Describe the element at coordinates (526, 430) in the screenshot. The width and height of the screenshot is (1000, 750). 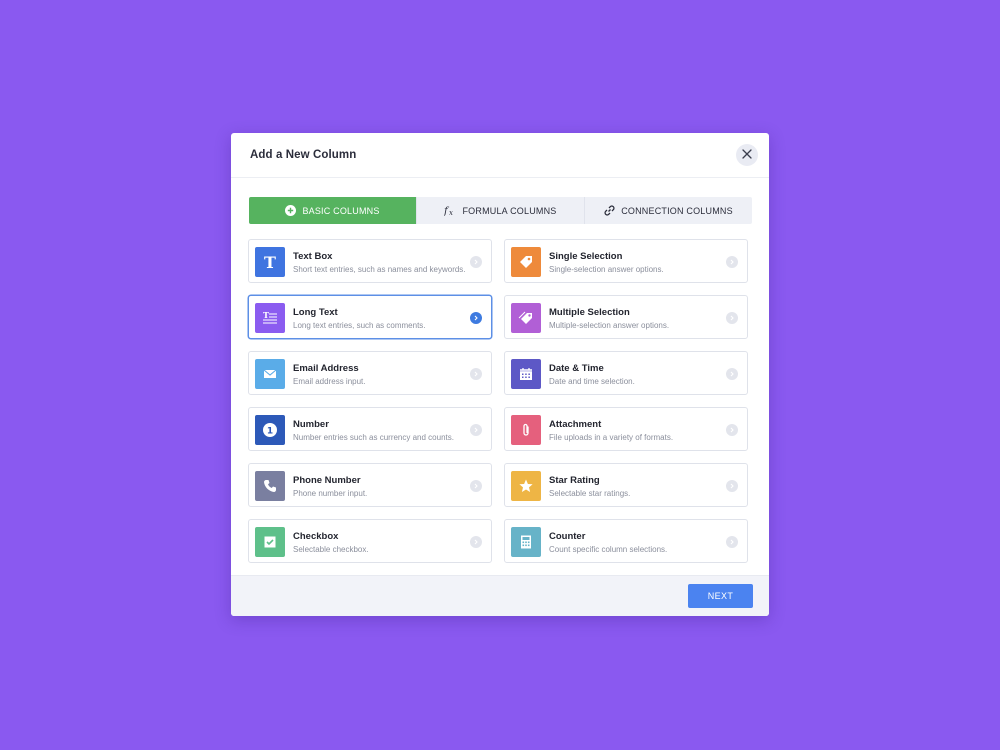
I see `paperclip-icon` at that location.